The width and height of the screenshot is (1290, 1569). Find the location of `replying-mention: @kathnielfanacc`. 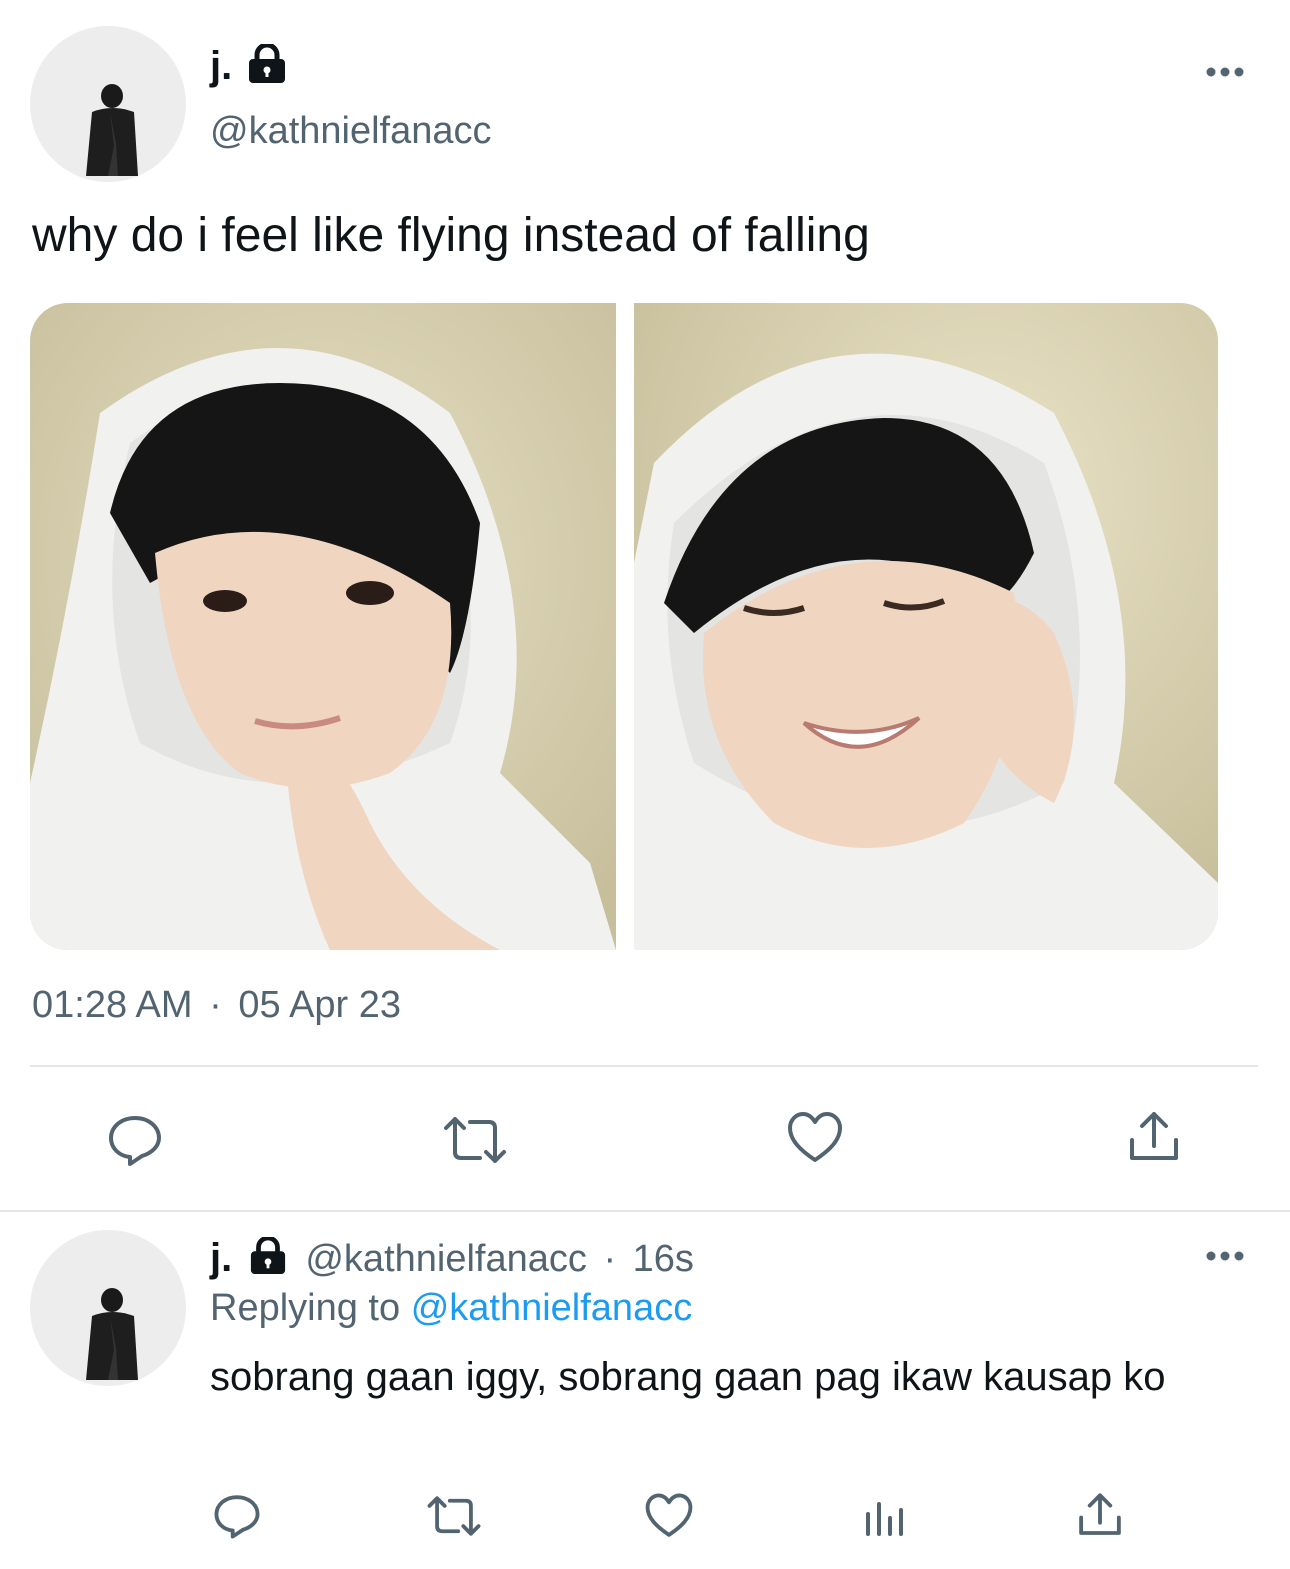

replying-mention: @kathnielfanacc is located at coordinates (552, 1308).